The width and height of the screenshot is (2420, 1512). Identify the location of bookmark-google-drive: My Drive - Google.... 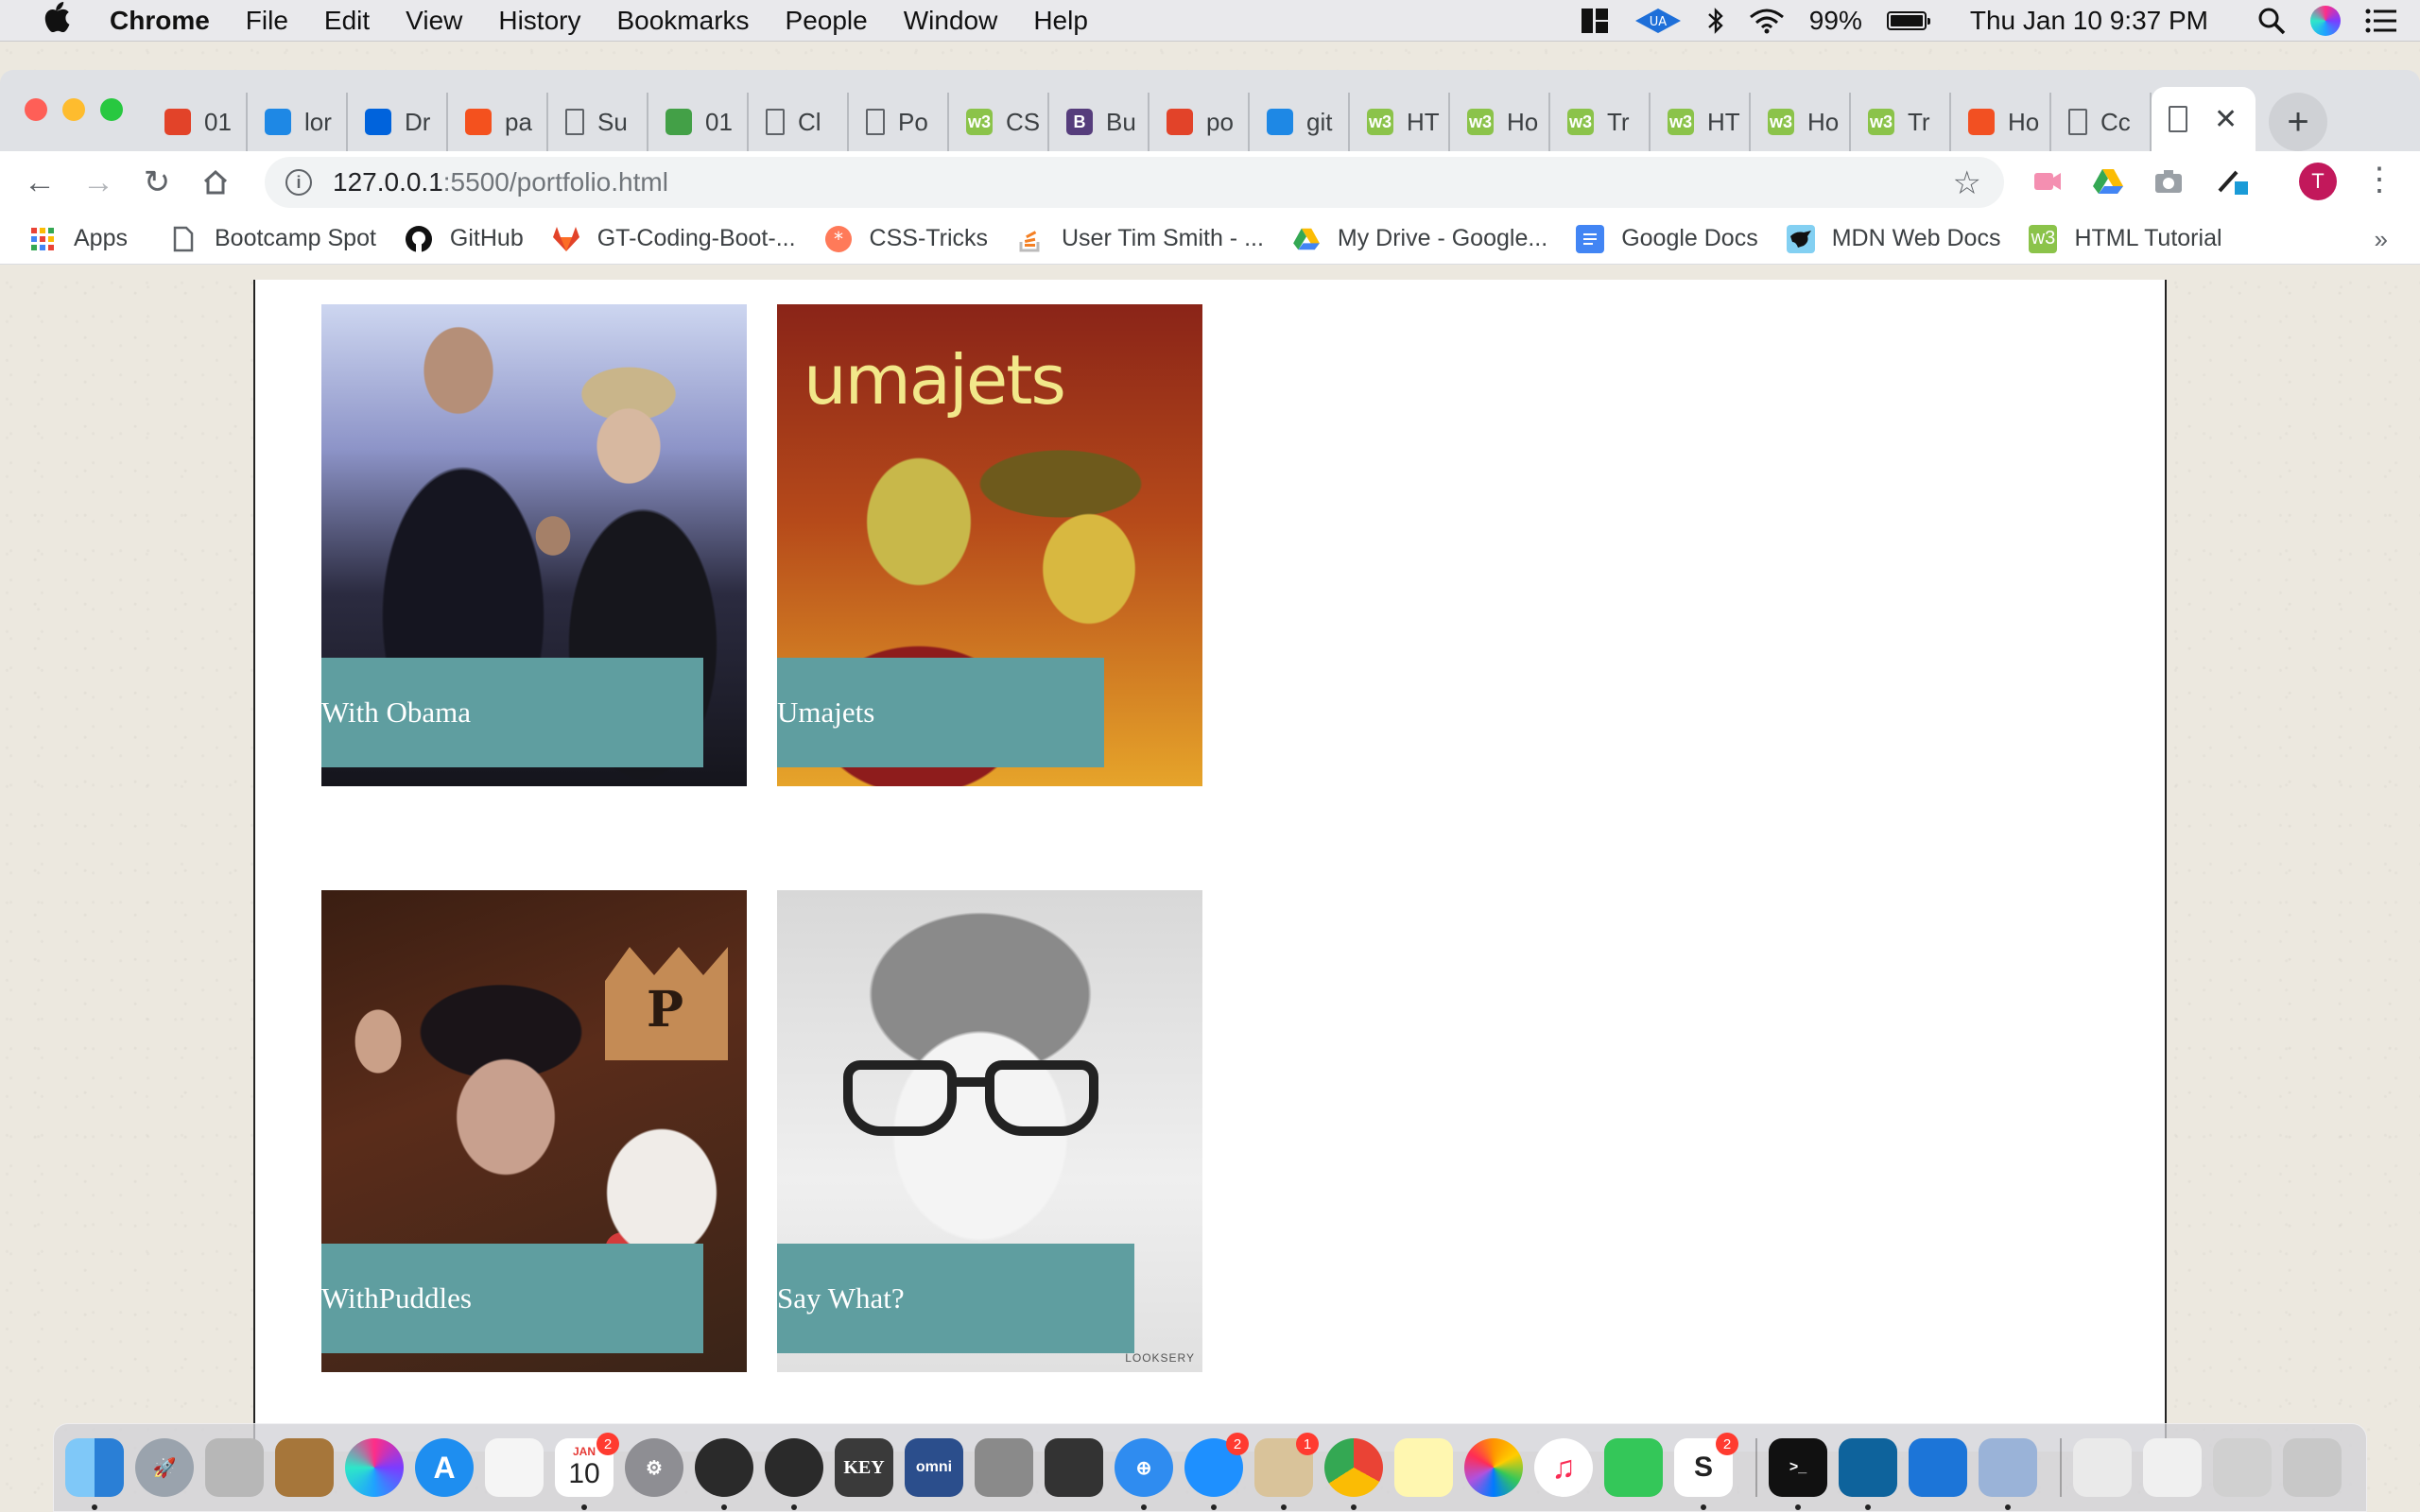
(1419, 239).